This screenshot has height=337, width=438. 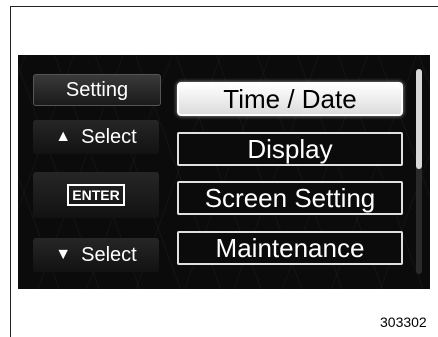 I want to click on scrollbar-thumb, so click(x=419, y=119).